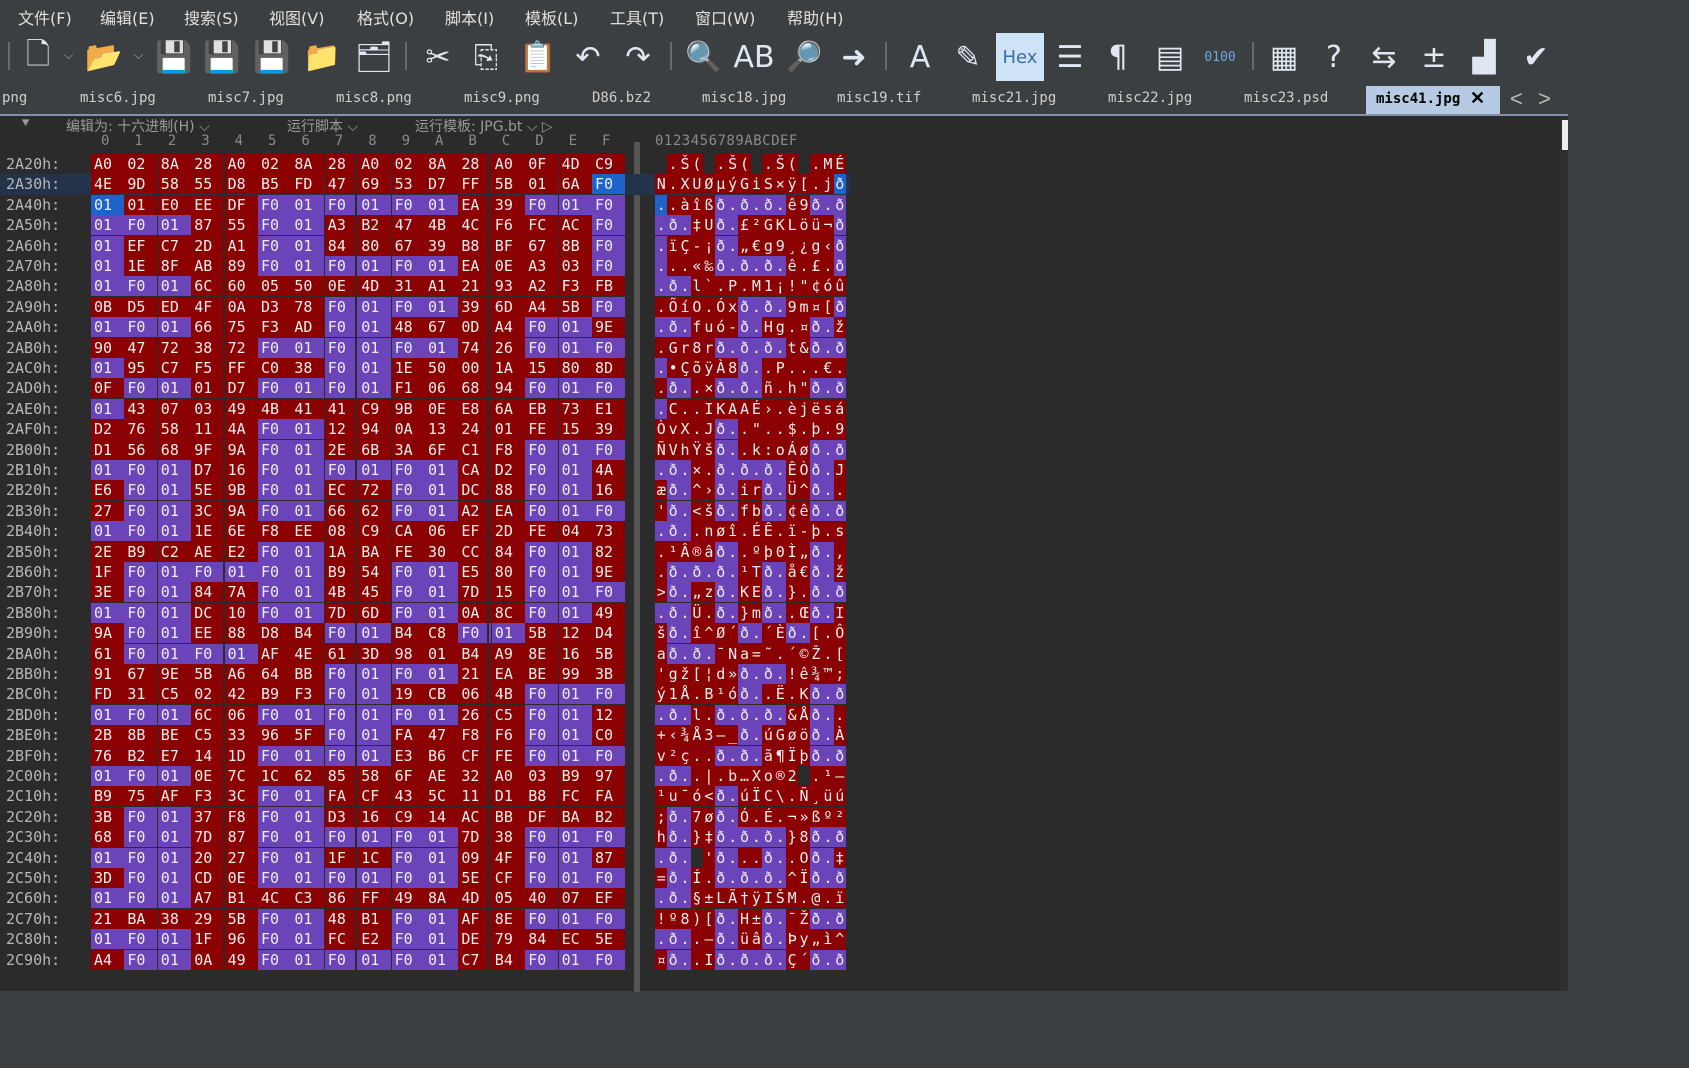 The height and width of the screenshot is (1068, 1689). I want to click on replace-icon: AB, so click(754, 57).